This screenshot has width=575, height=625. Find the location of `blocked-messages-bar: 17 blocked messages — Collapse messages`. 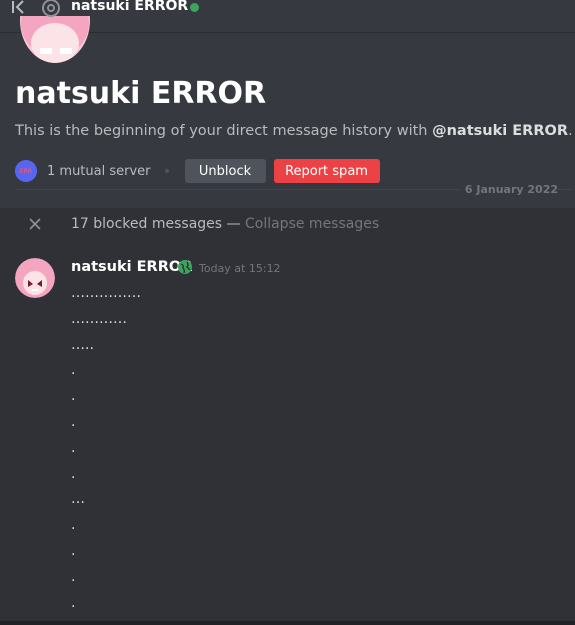

blocked-messages-bar: 17 blocked messages — Collapse messages is located at coordinates (203, 224).